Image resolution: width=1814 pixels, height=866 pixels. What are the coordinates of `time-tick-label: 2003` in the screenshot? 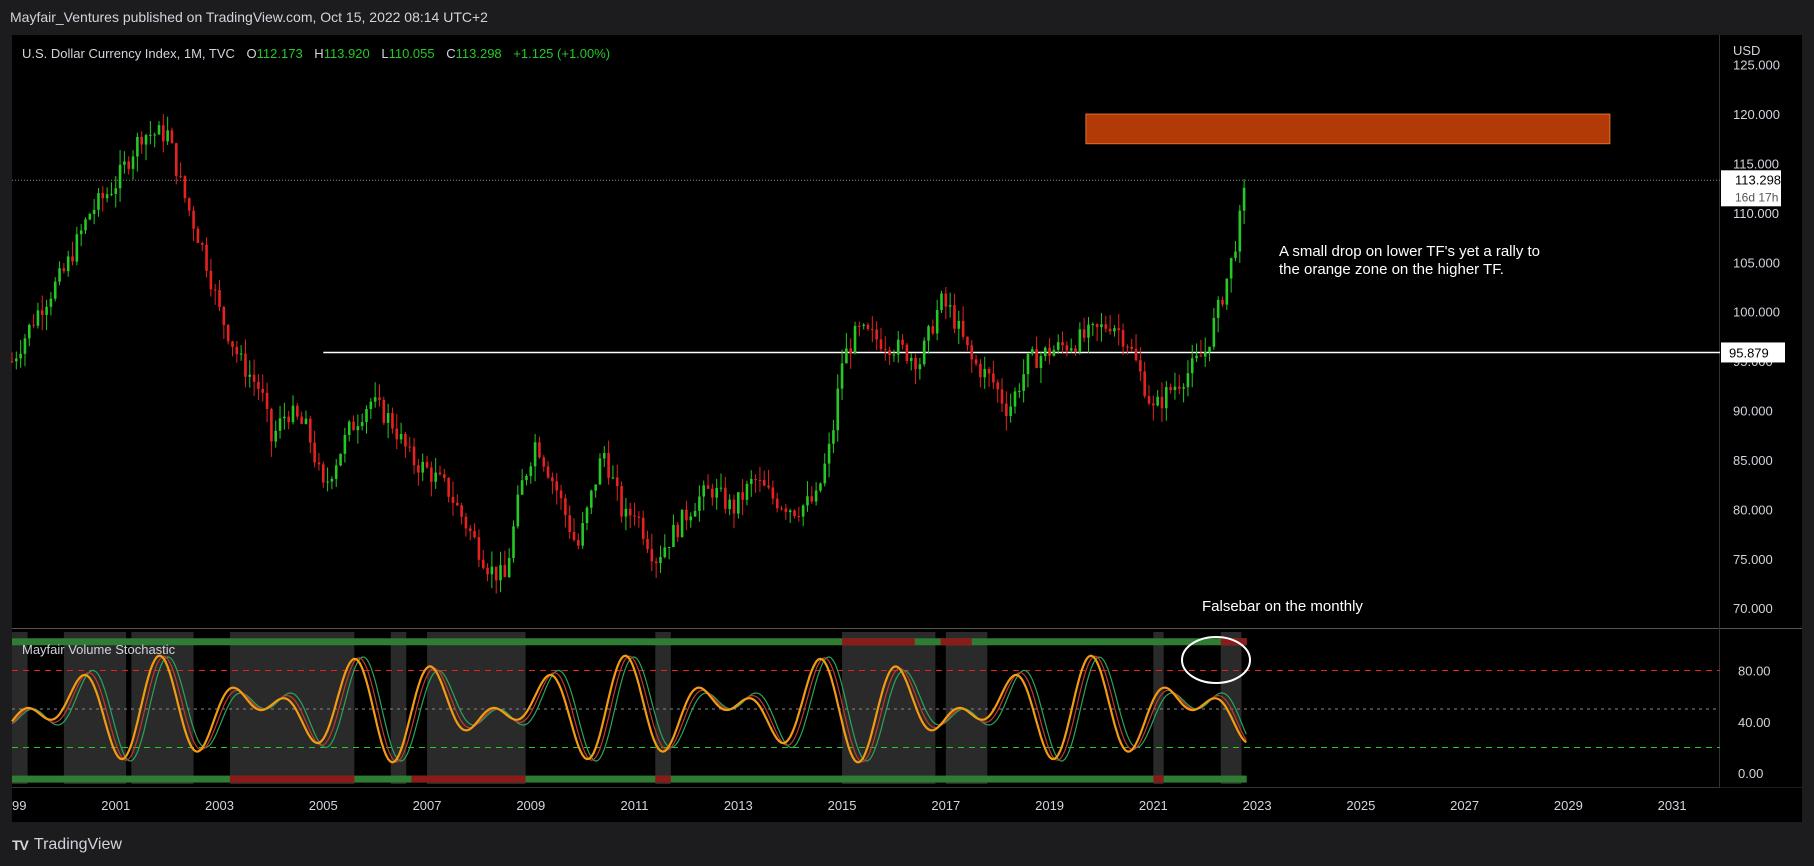 It's located at (219, 805).